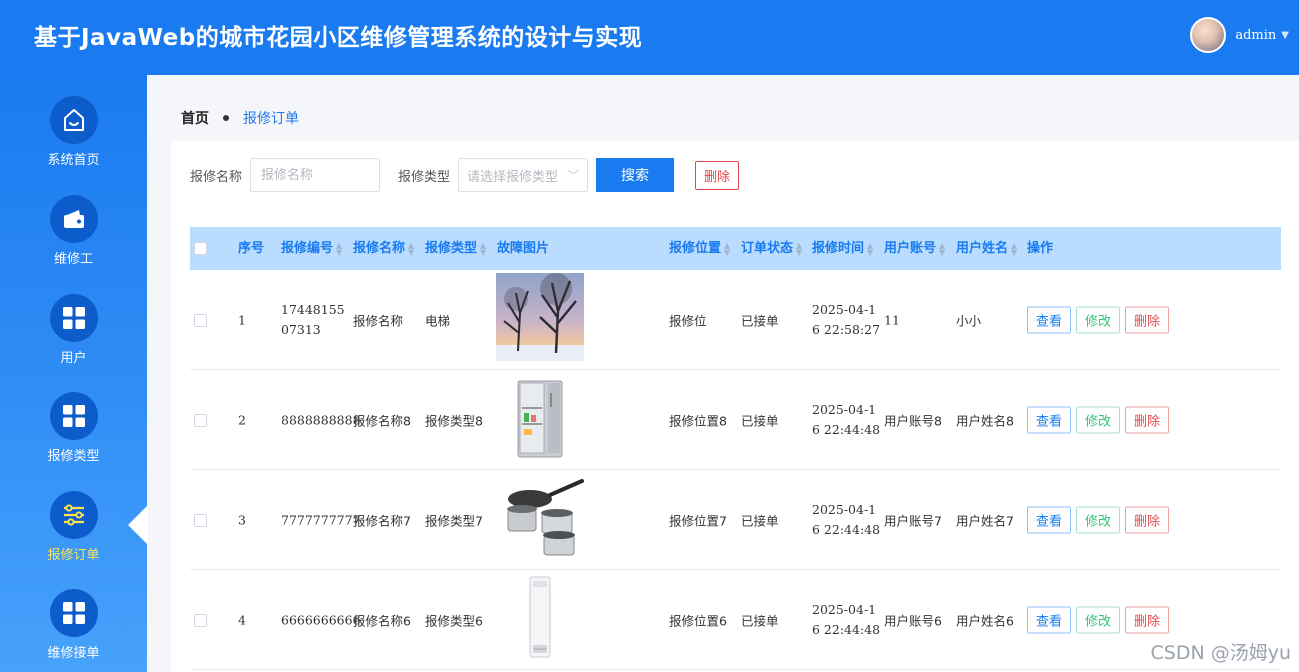  Describe the element at coordinates (649, 37) in the screenshot. I see `top-header: 基于JavaWeb的城市花园小区维修管理系统的设计与实现 admin ▼` at that location.